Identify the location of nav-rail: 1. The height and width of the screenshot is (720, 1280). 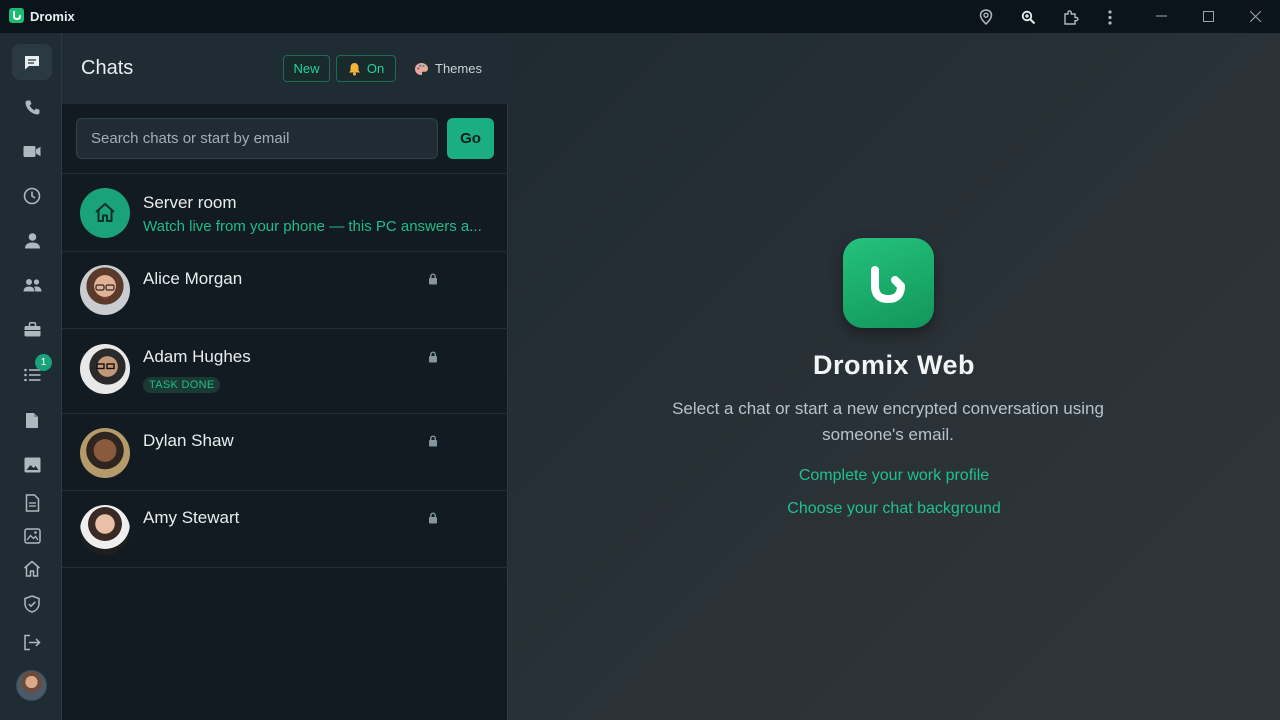
(31, 376).